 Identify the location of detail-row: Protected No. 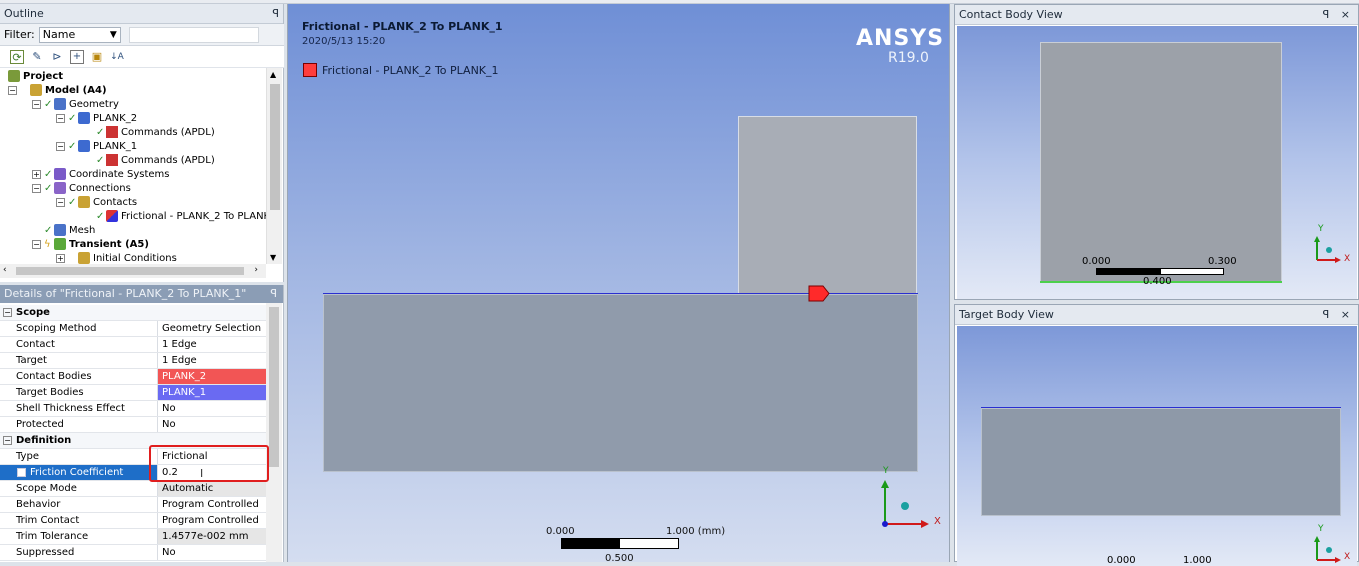
(133, 425).